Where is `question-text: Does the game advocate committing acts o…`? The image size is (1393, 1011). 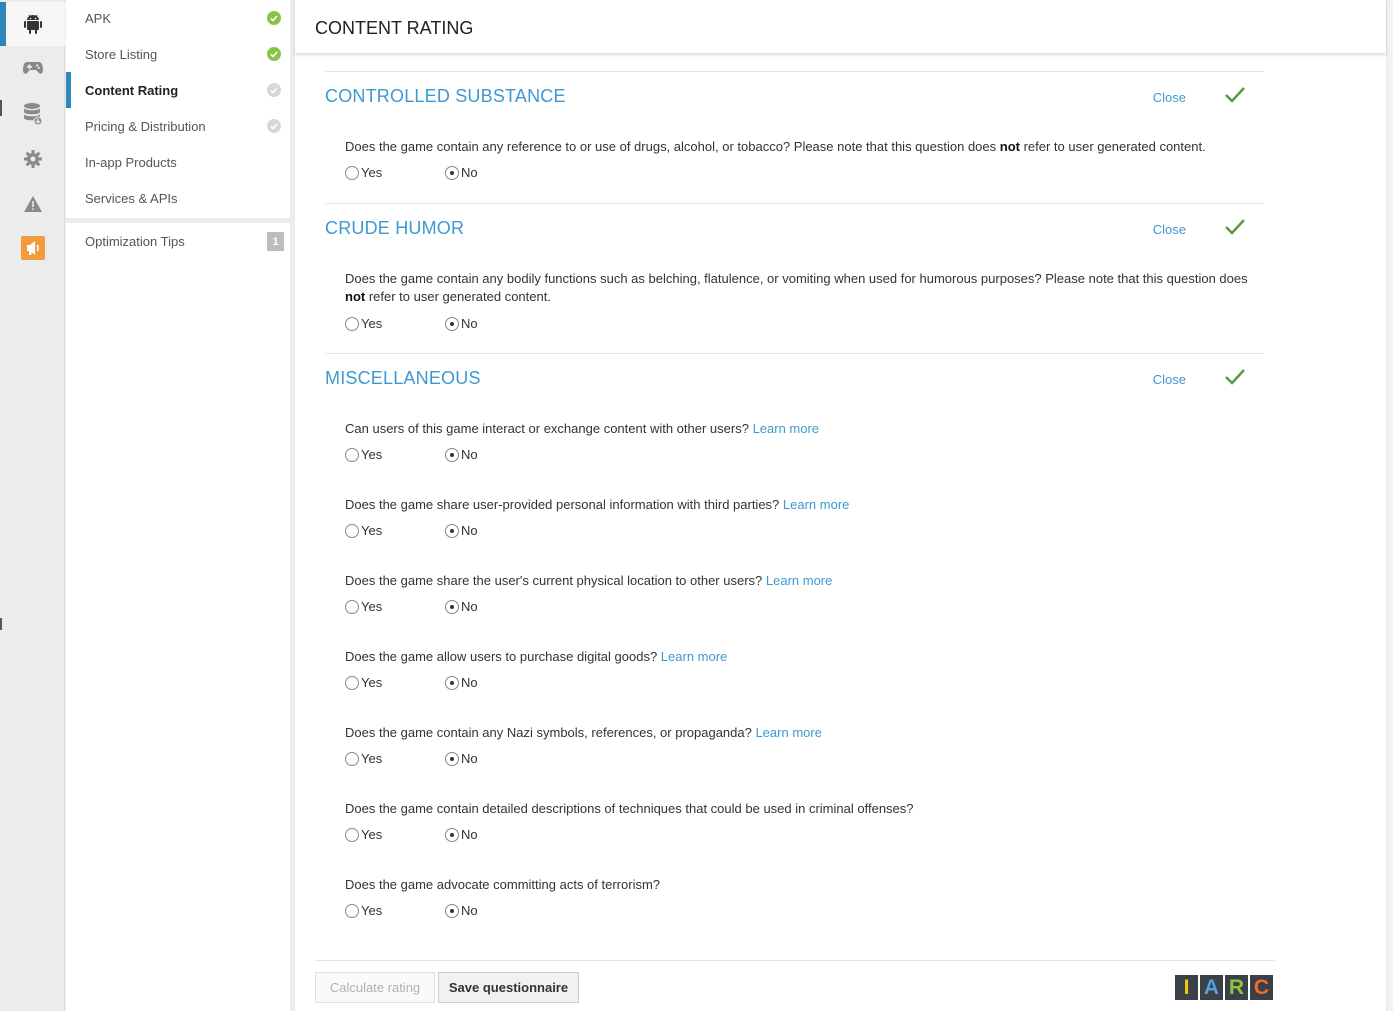
question-text: Does the game advocate committing acts o… is located at coordinates (503, 884).